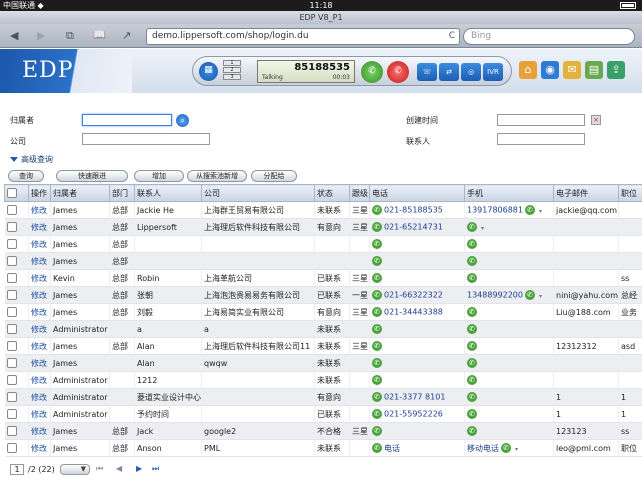  I want to click on page-input: 1, so click(17, 469).